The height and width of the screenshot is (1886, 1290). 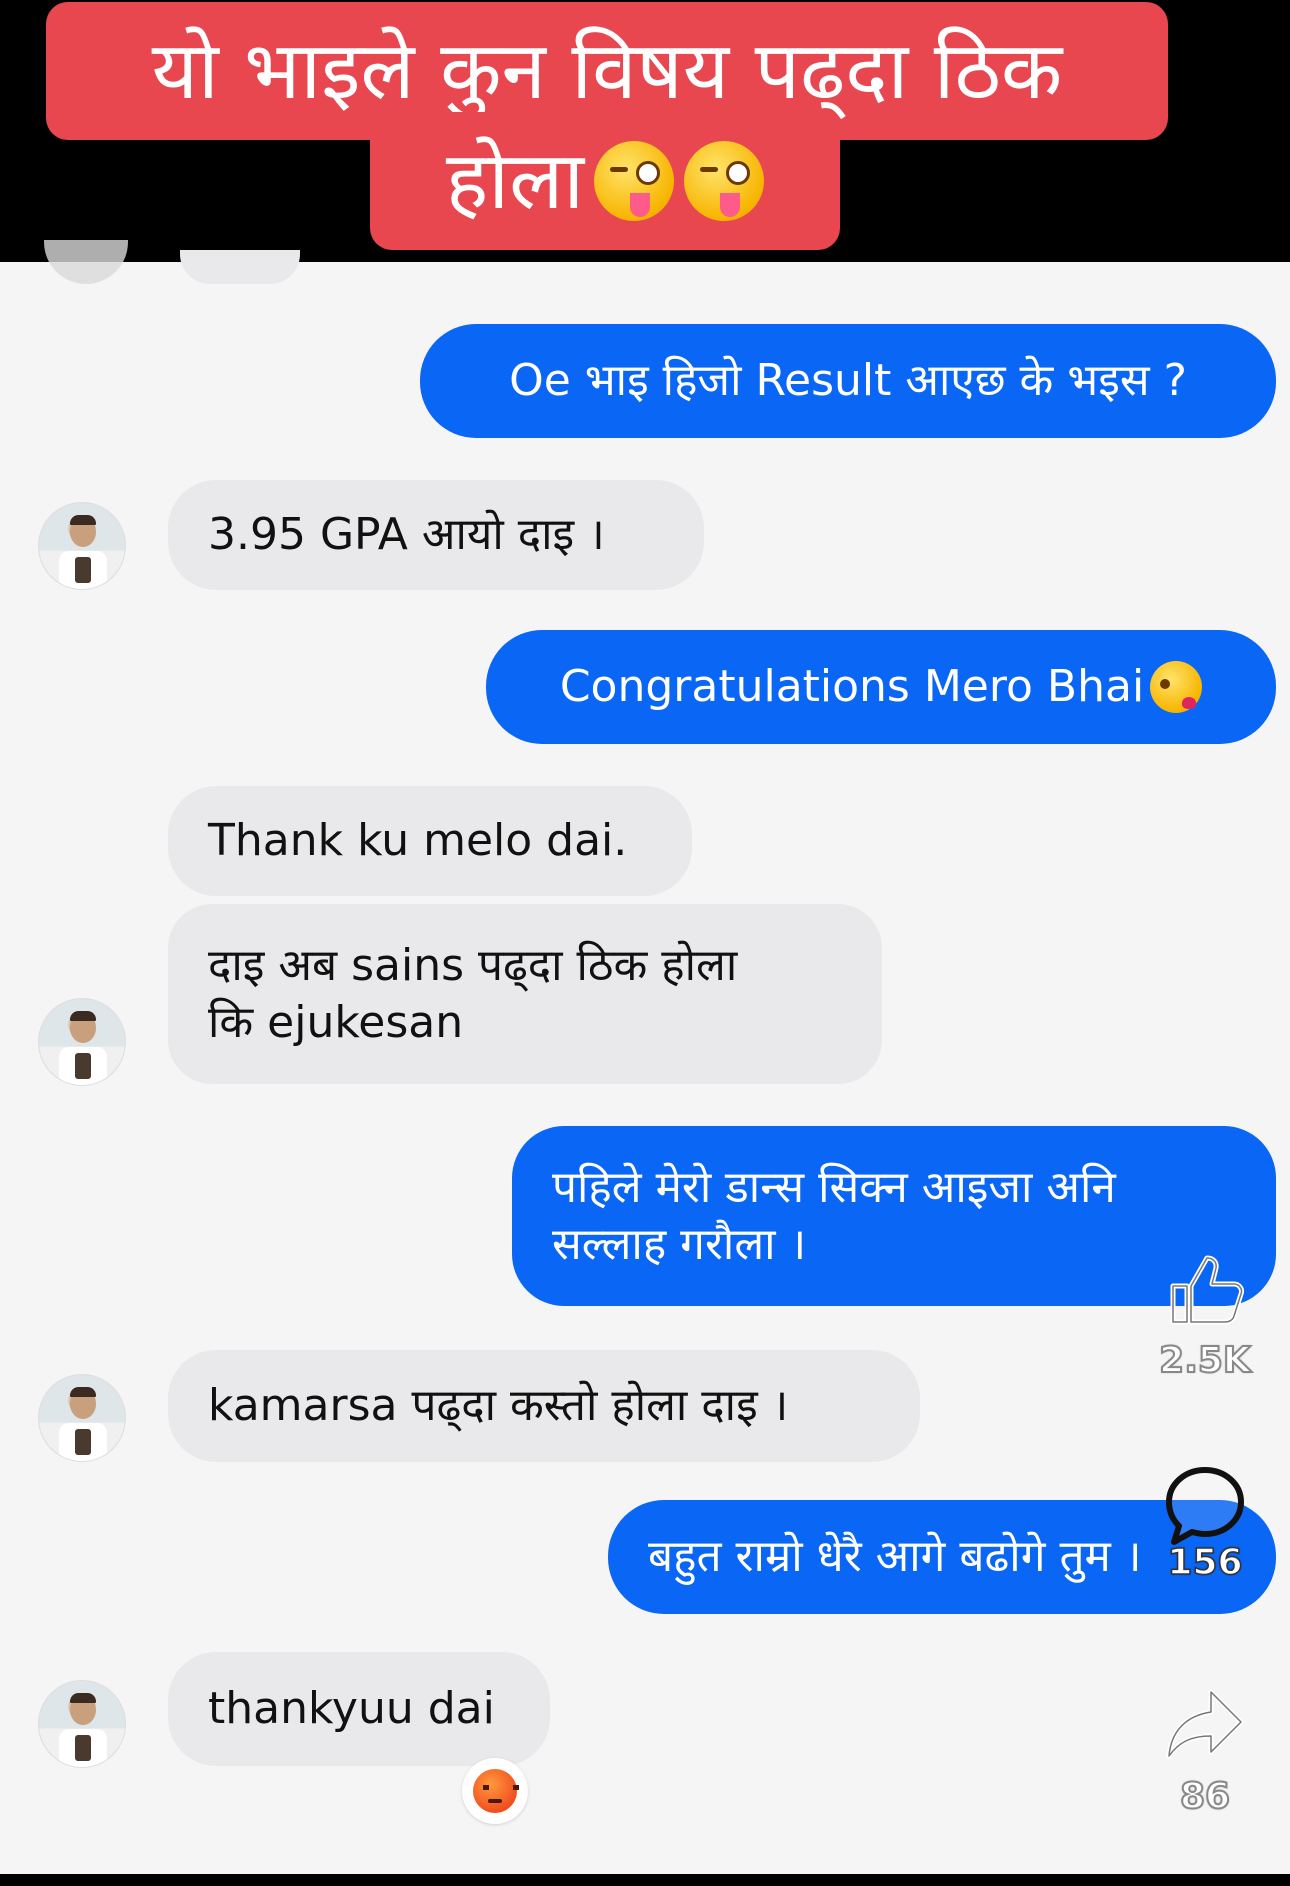 I want to click on message-bubble-outgoing: Congratulations Mero Bhai, so click(x=881, y=687).